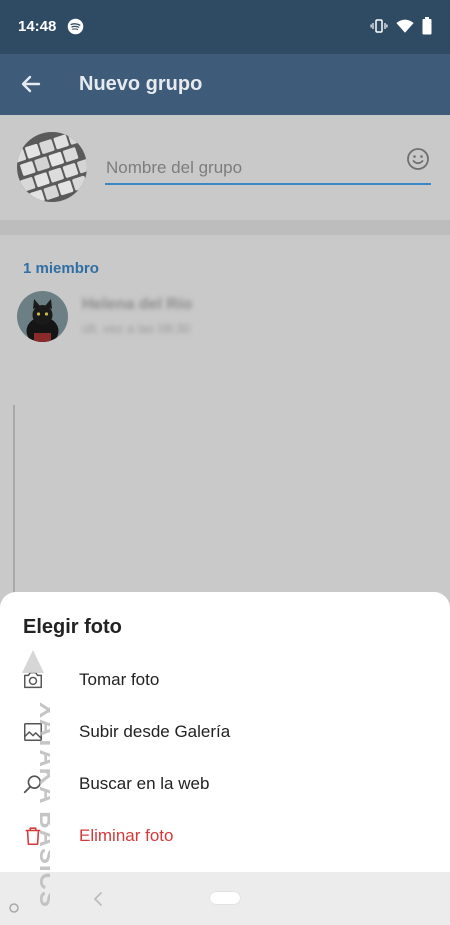 The width and height of the screenshot is (450, 925). I want to click on image-icon, so click(33, 732).